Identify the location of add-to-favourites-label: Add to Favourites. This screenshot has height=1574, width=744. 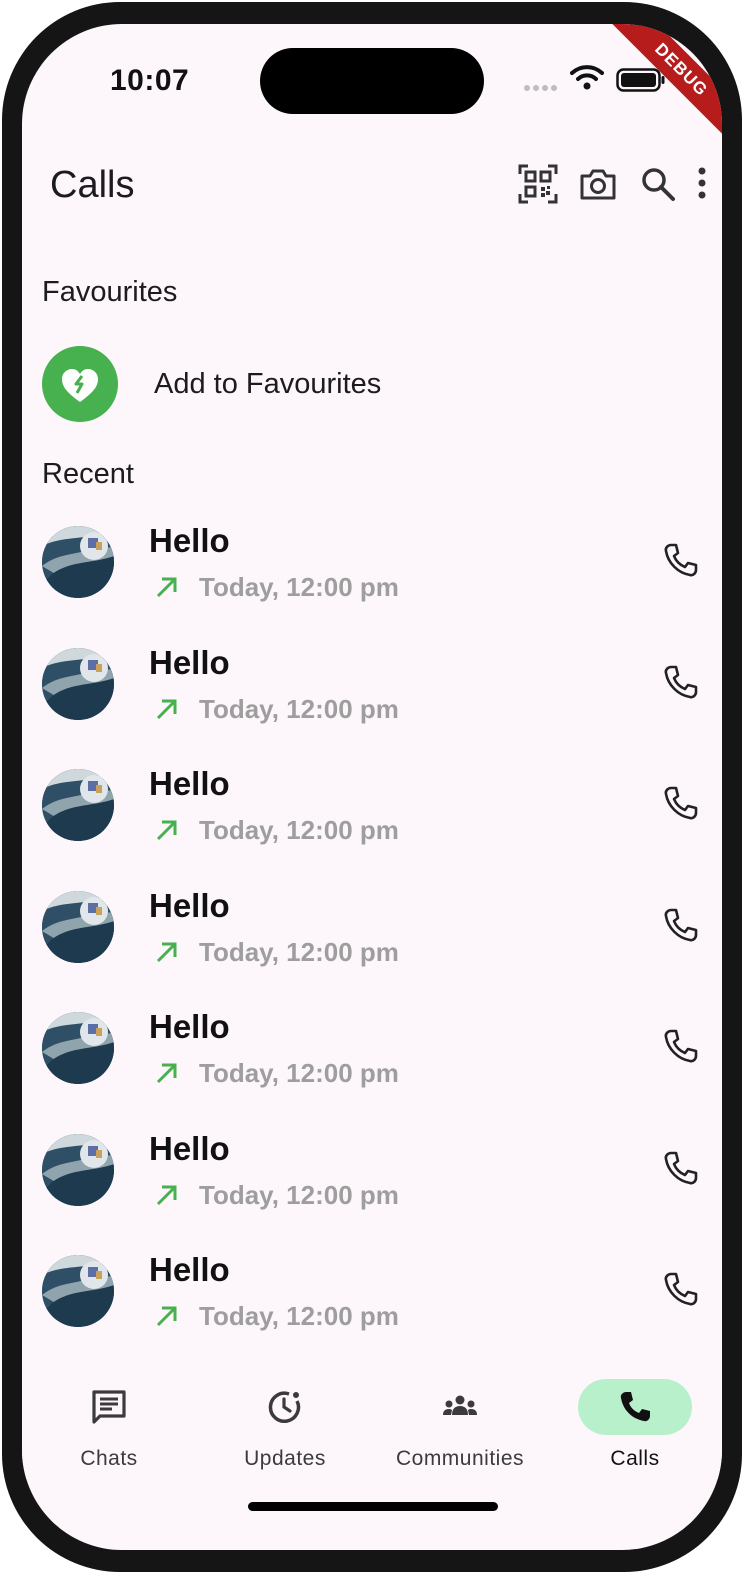
(268, 384).